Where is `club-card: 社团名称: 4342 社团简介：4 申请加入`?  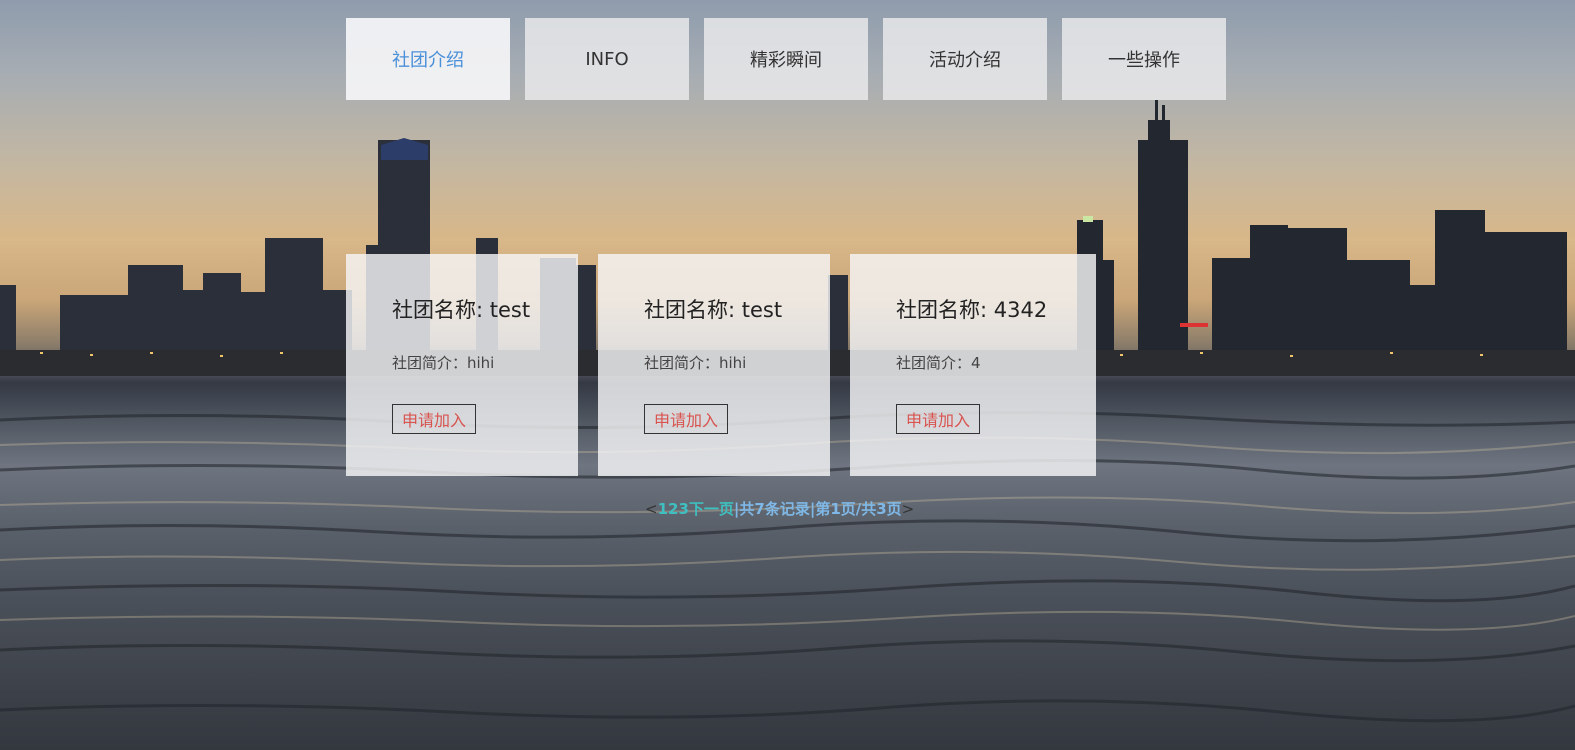 club-card: 社团名称: 4342 社团简介：4 申请加入 is located at coordinates (973, 365).